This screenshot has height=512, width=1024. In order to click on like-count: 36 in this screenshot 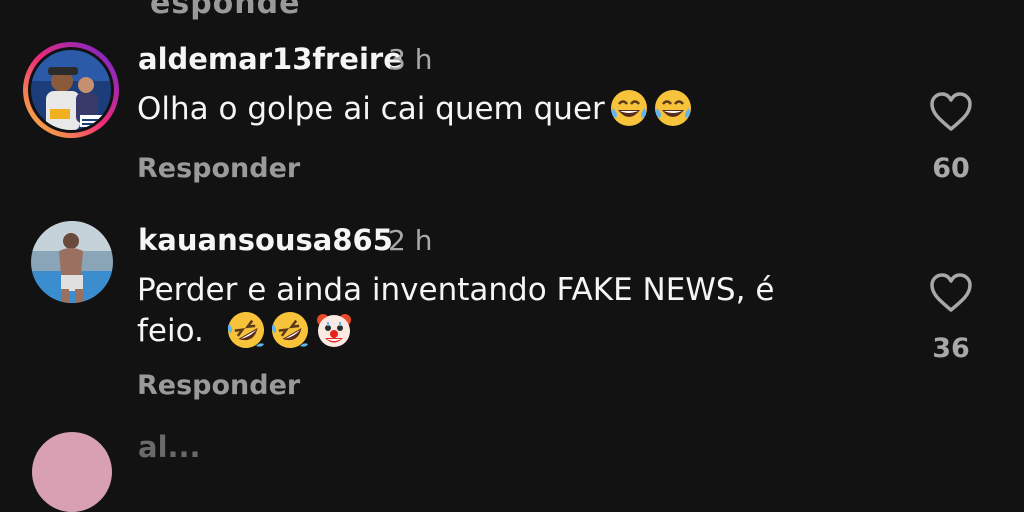, I will do `click(951, 348)`.